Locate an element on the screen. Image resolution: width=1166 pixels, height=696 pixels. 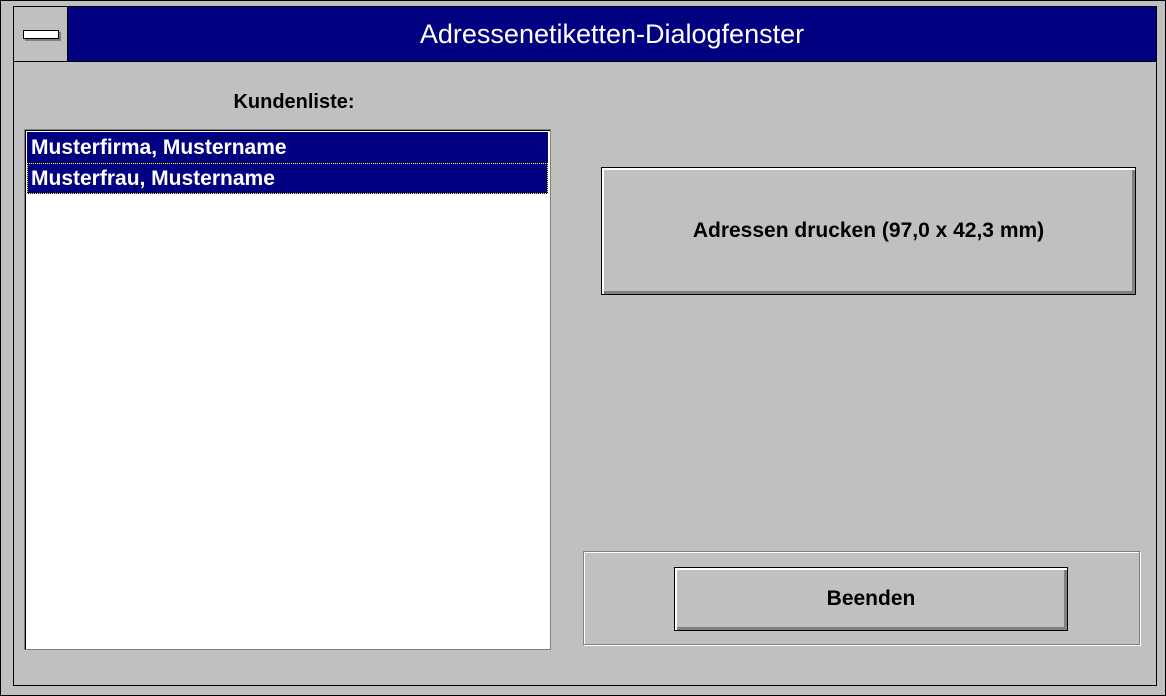
list-item: Musterfirma, Mustername is located at coordinates (287, 147).